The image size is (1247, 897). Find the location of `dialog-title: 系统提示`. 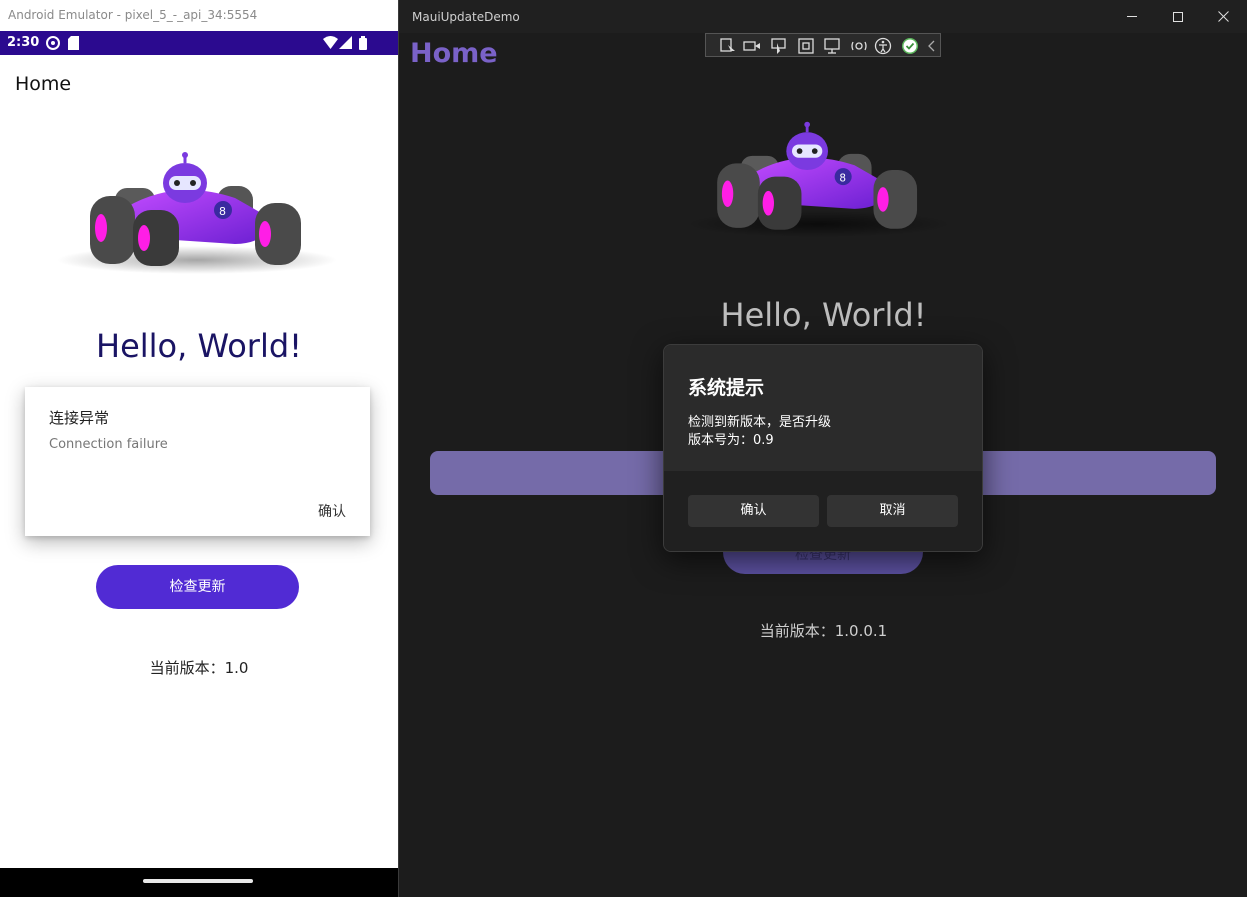

dialog-title: 系统提示 is located at coordinates (726, 388).